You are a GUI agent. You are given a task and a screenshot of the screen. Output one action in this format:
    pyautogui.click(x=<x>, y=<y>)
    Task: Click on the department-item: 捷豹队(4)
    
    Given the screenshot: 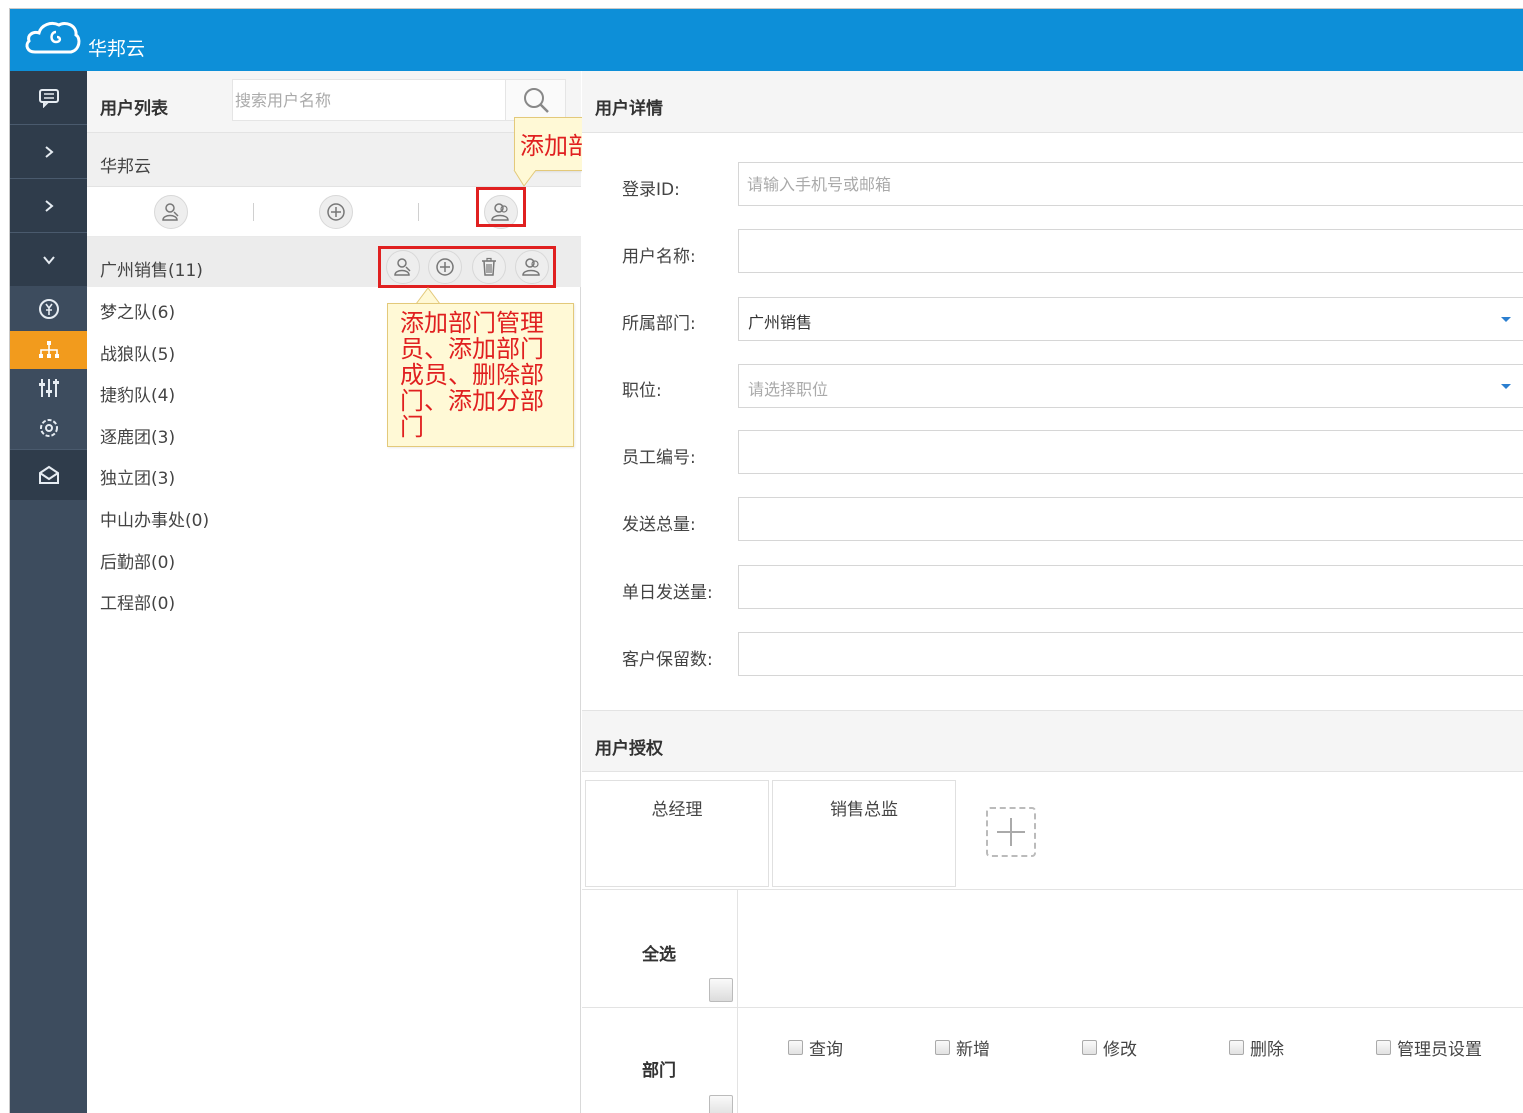 What is the action you would take?
    pyautogui.click(x=137, y=393)
    